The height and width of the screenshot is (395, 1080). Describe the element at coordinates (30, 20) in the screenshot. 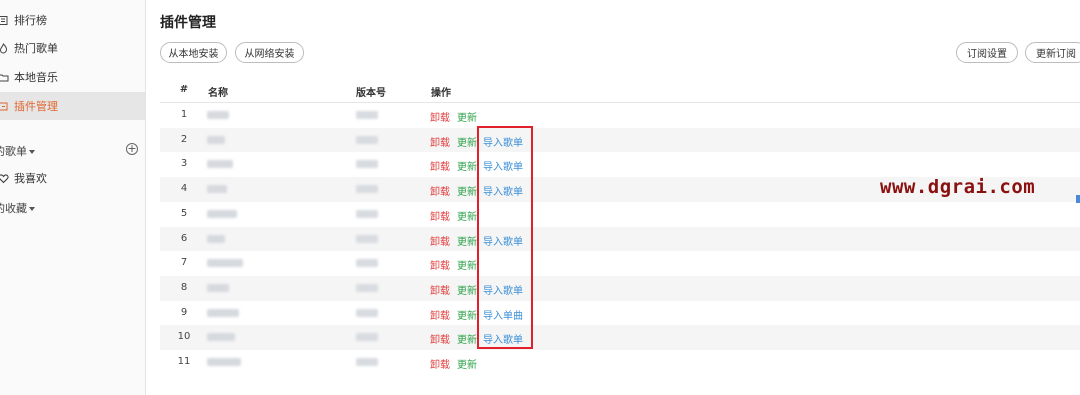

I see `sidebar-item-label: 排行榜` at that location.